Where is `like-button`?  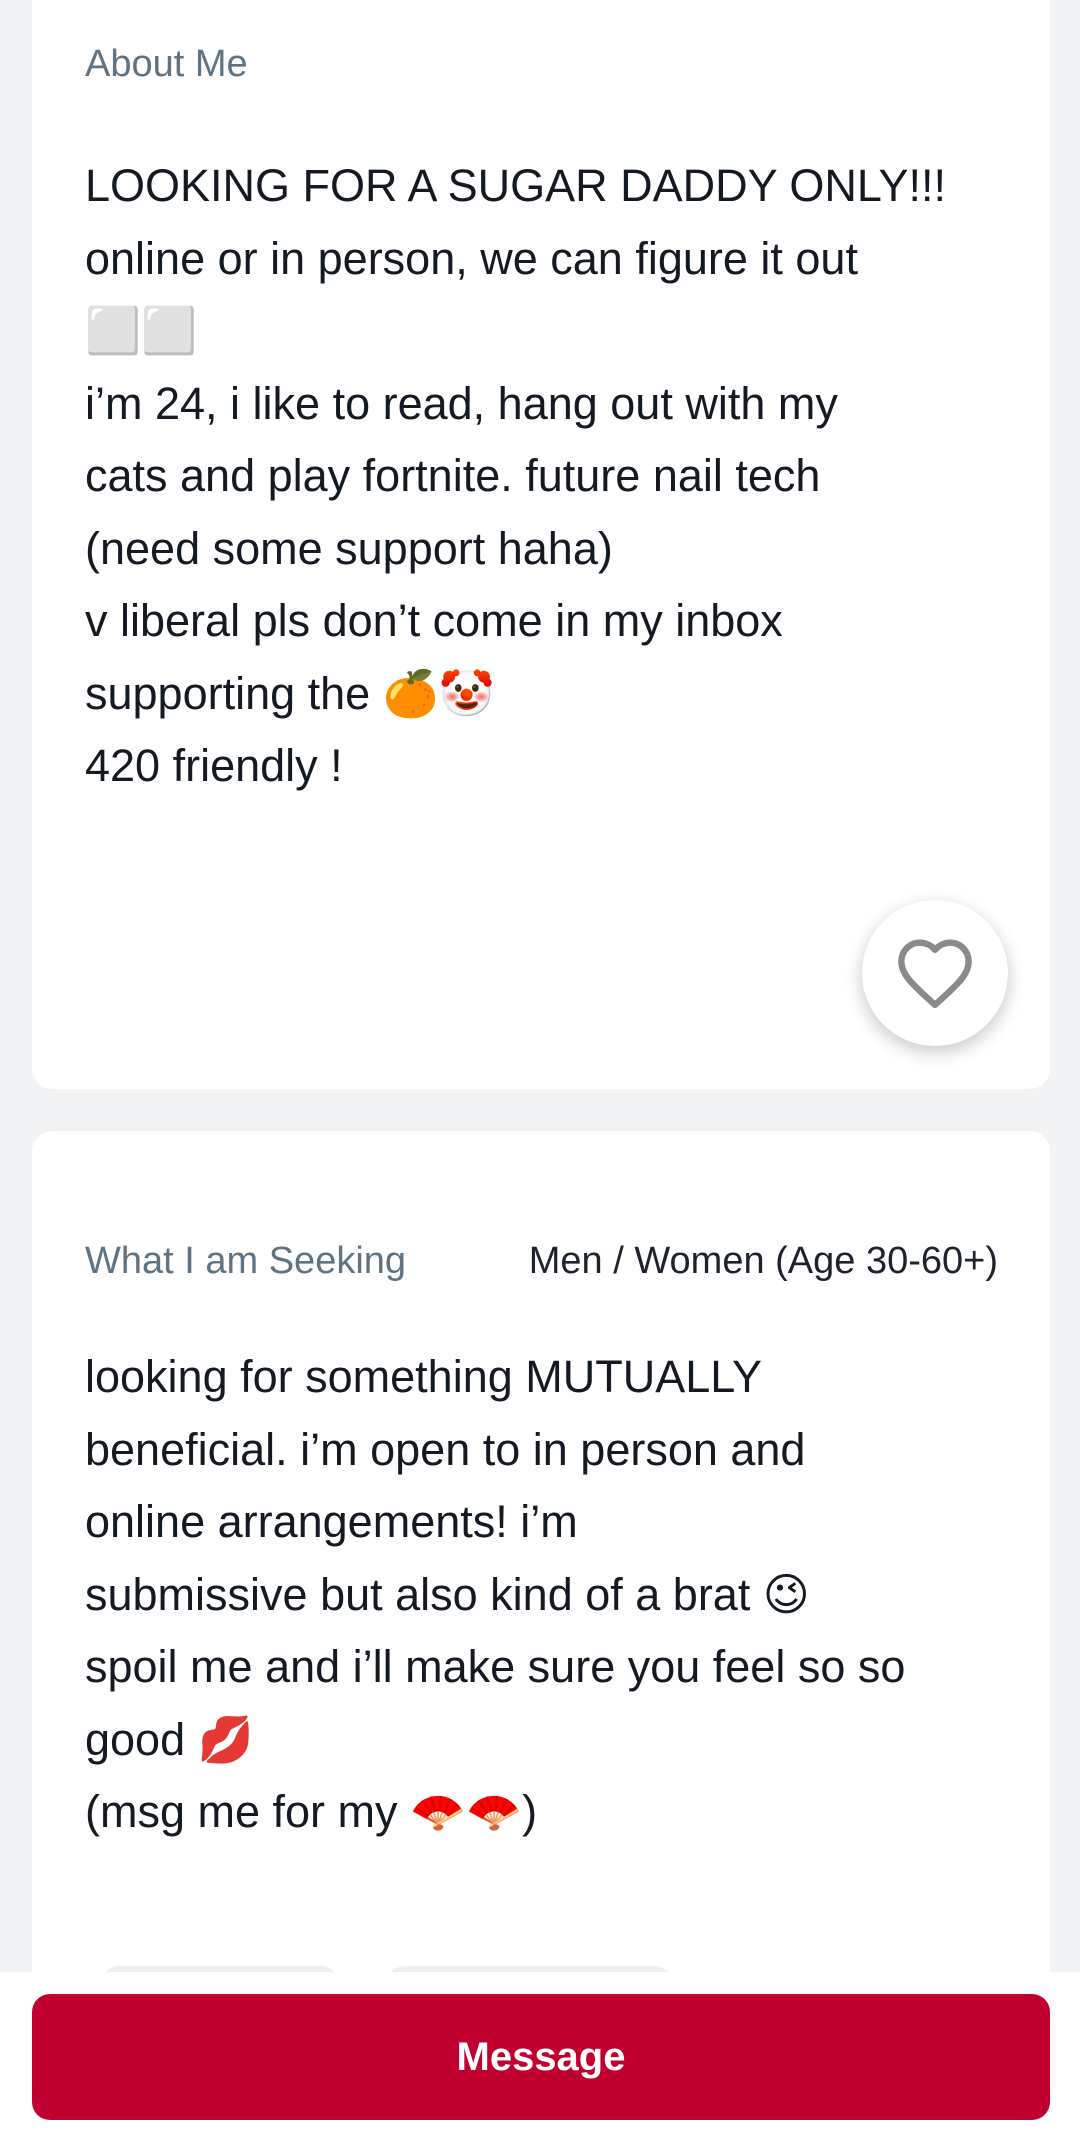
like-button is located at coordinates (935, 973).